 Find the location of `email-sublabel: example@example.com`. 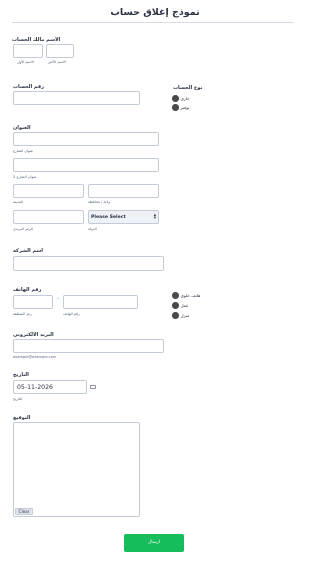

email-sublabel: example@example.com is located at coordinates (35, 357).